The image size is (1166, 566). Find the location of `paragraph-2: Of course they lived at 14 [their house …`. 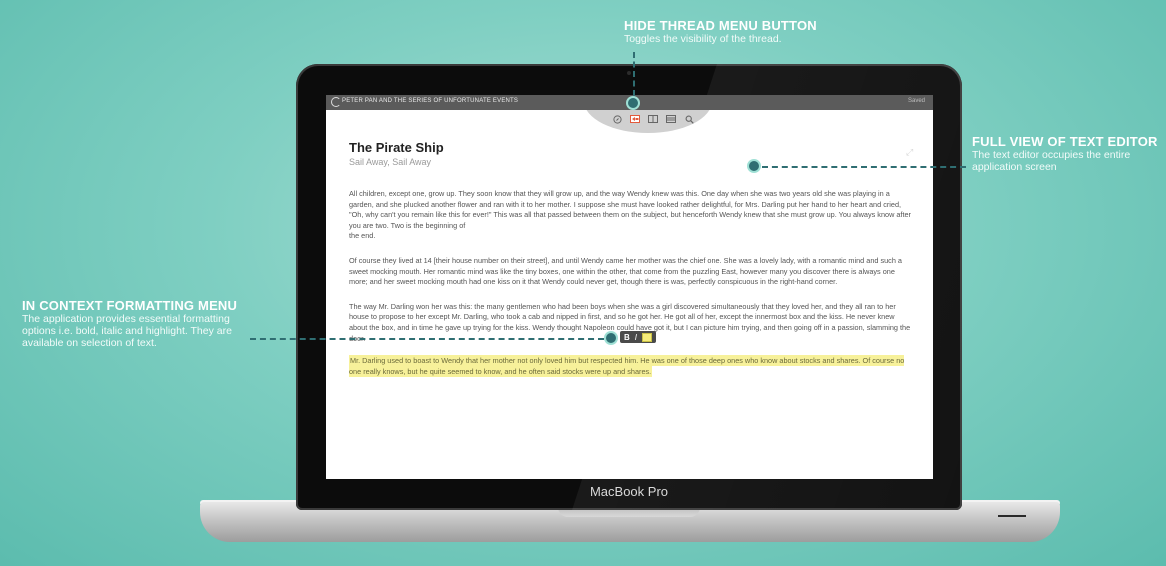

paragraph-2: Of course they lived at 14 [their house … is located at coordinates (630, 272).